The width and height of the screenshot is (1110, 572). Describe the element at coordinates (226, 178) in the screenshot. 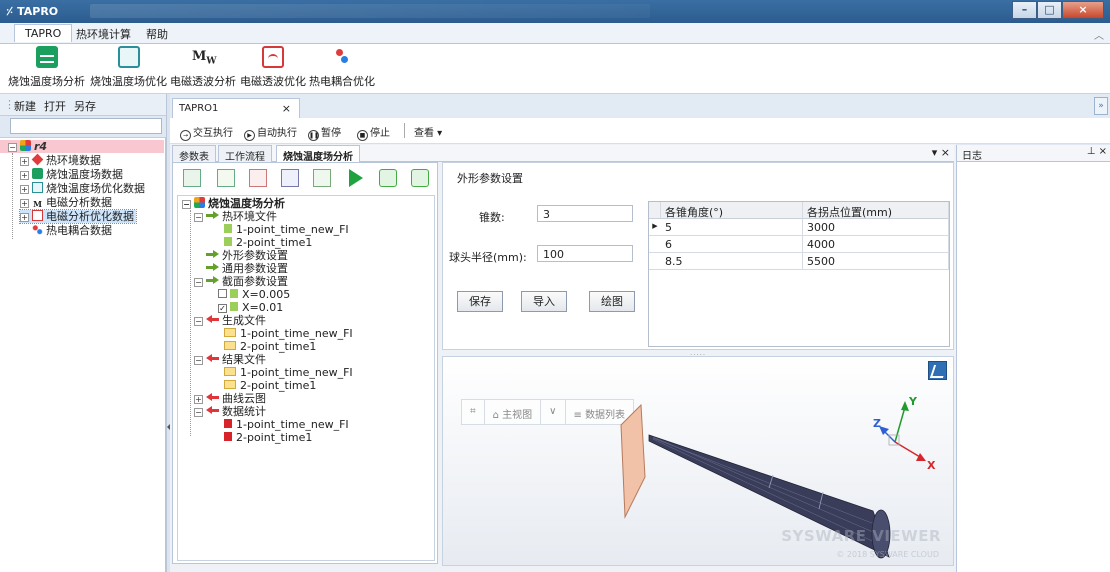

I see `add-file-icon` at that location.